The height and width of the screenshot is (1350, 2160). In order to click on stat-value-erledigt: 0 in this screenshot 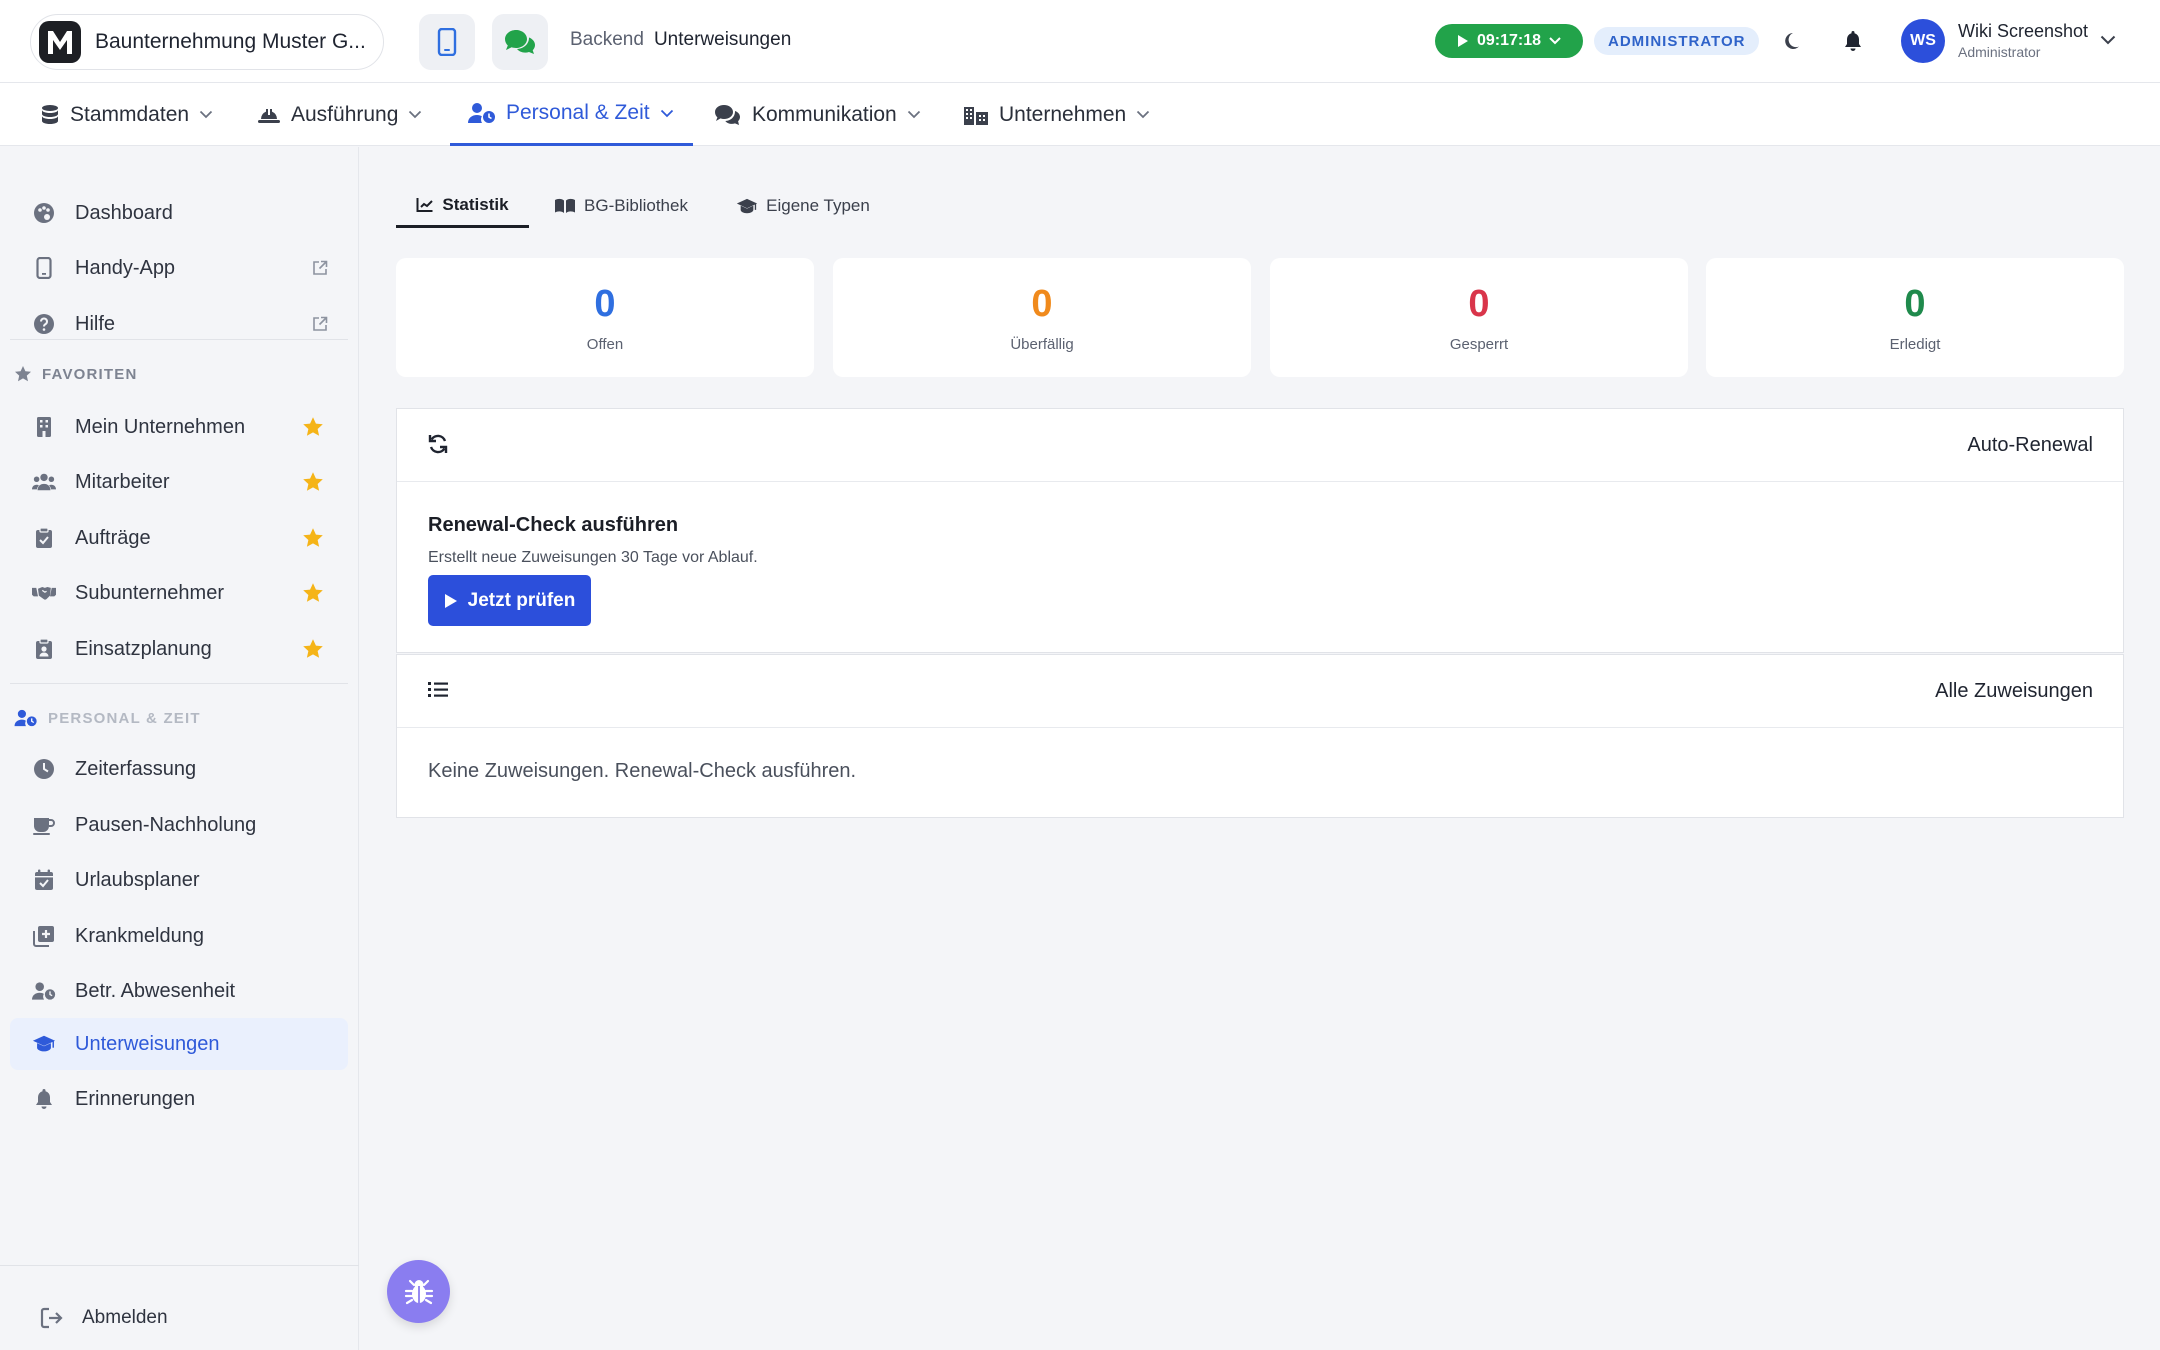, I will do `click(1915, 304)`.